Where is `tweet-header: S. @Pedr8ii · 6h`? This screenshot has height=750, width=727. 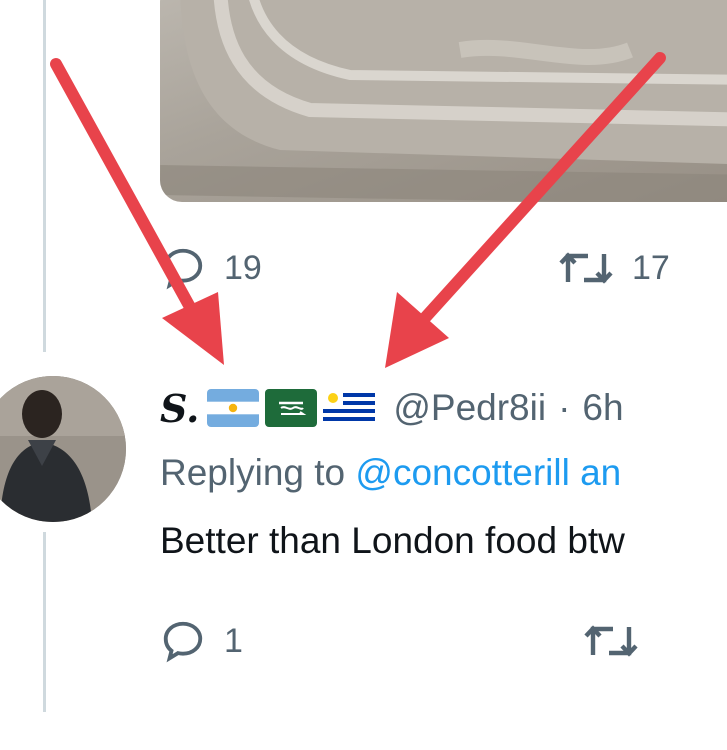
tweet-header: S. @Pedr8ii · 6h is located at coordinates (392, 408).